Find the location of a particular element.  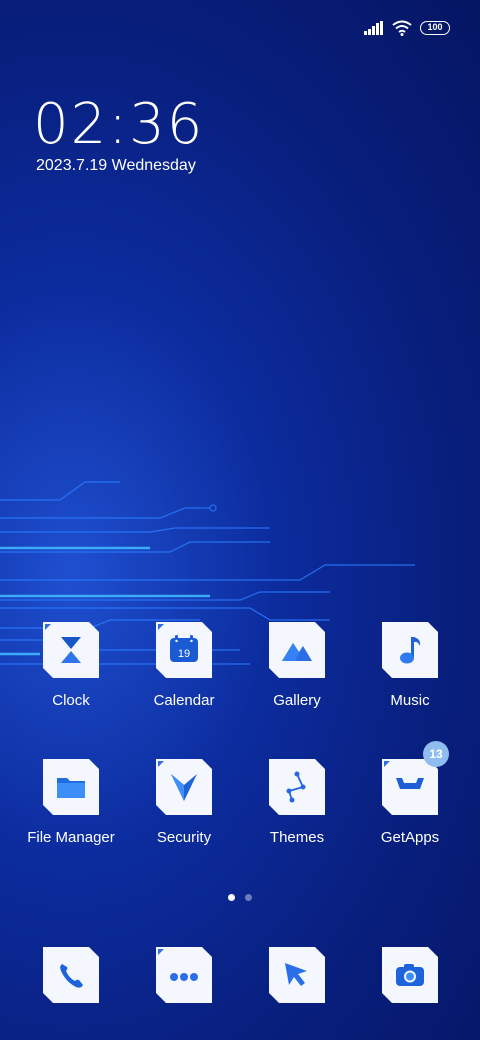

app-gallery: Gallery is located at coordinates (297, 665).